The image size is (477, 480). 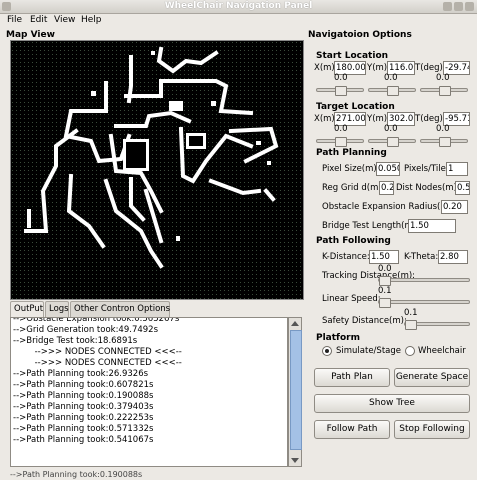 What do you see at coordinates (83, 396) in the screenshot?
I see `log-line: -->Path Planning took:0.190088s` at bounding box center [83, 396].